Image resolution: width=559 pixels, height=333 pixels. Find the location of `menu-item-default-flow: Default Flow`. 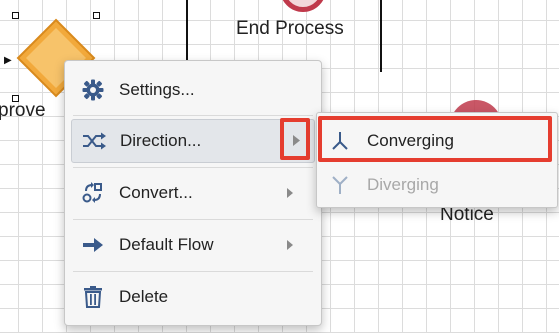

menu-item-default-flow: Default Flow is located at coordinates (193, 245).